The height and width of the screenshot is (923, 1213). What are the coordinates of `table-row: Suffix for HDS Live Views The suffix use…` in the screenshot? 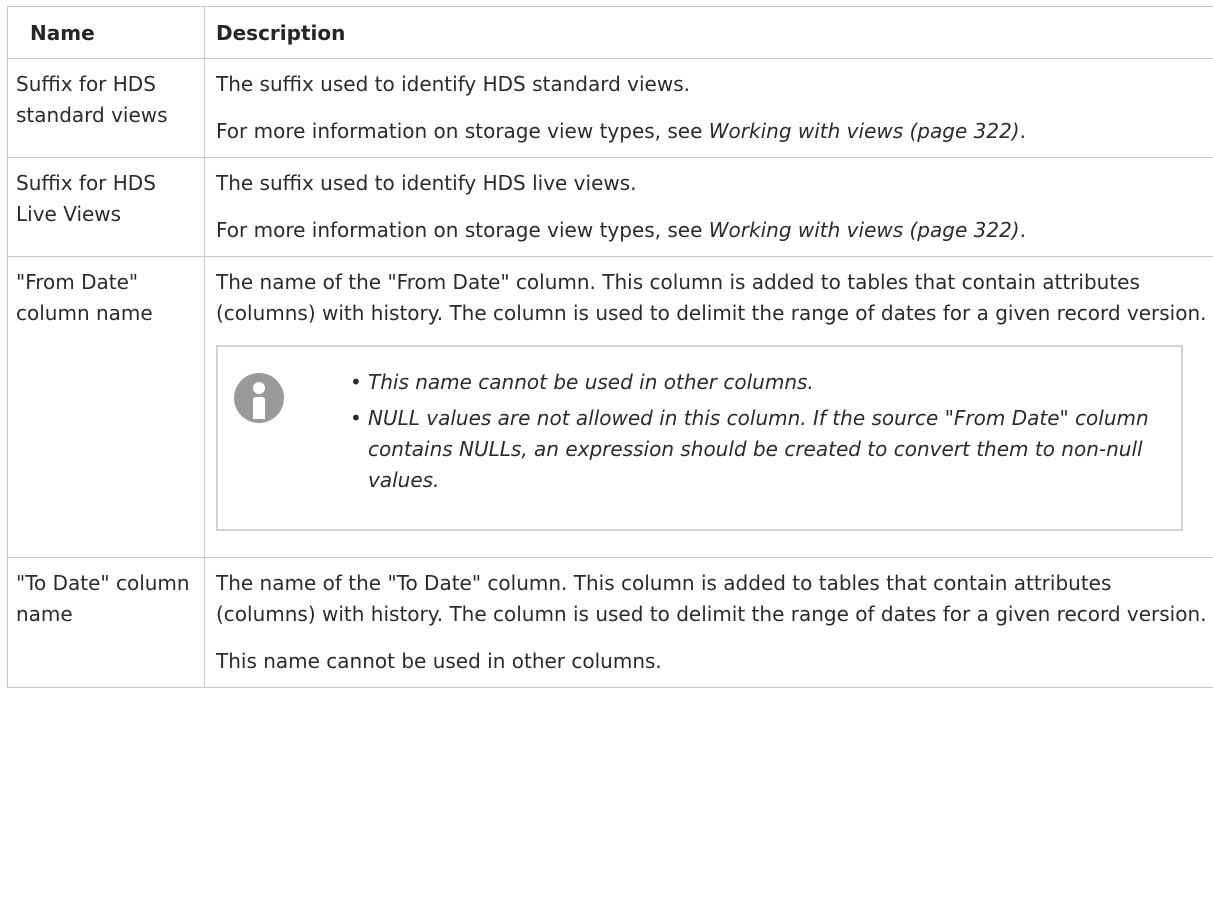 It's located at (610, 207).